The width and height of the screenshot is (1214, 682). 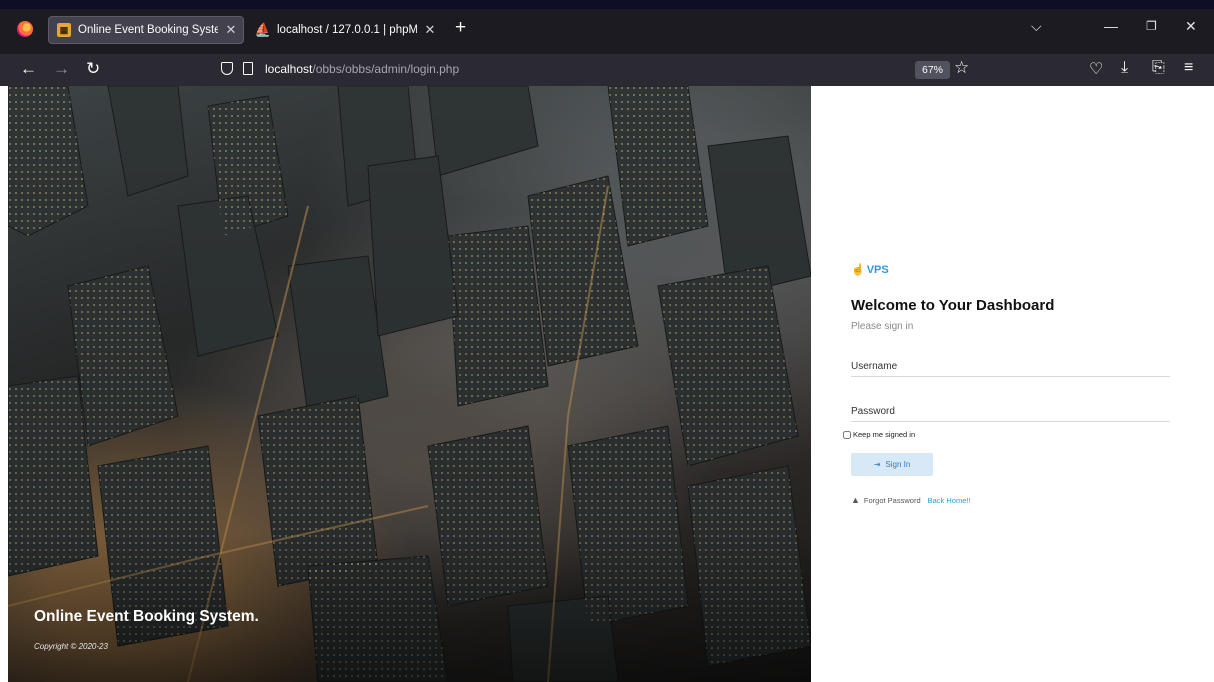 What do you see at coordinates (882, 326) in the screenshot?
I see `page-subtitle: Please sign in` at bounding box center [882, 326].